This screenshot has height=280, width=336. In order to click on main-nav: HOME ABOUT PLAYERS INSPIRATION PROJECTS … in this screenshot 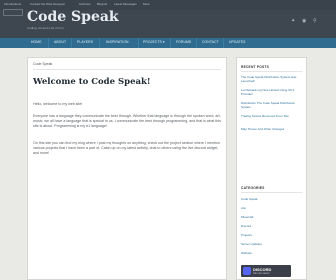, I will do `click(168, 43)`.